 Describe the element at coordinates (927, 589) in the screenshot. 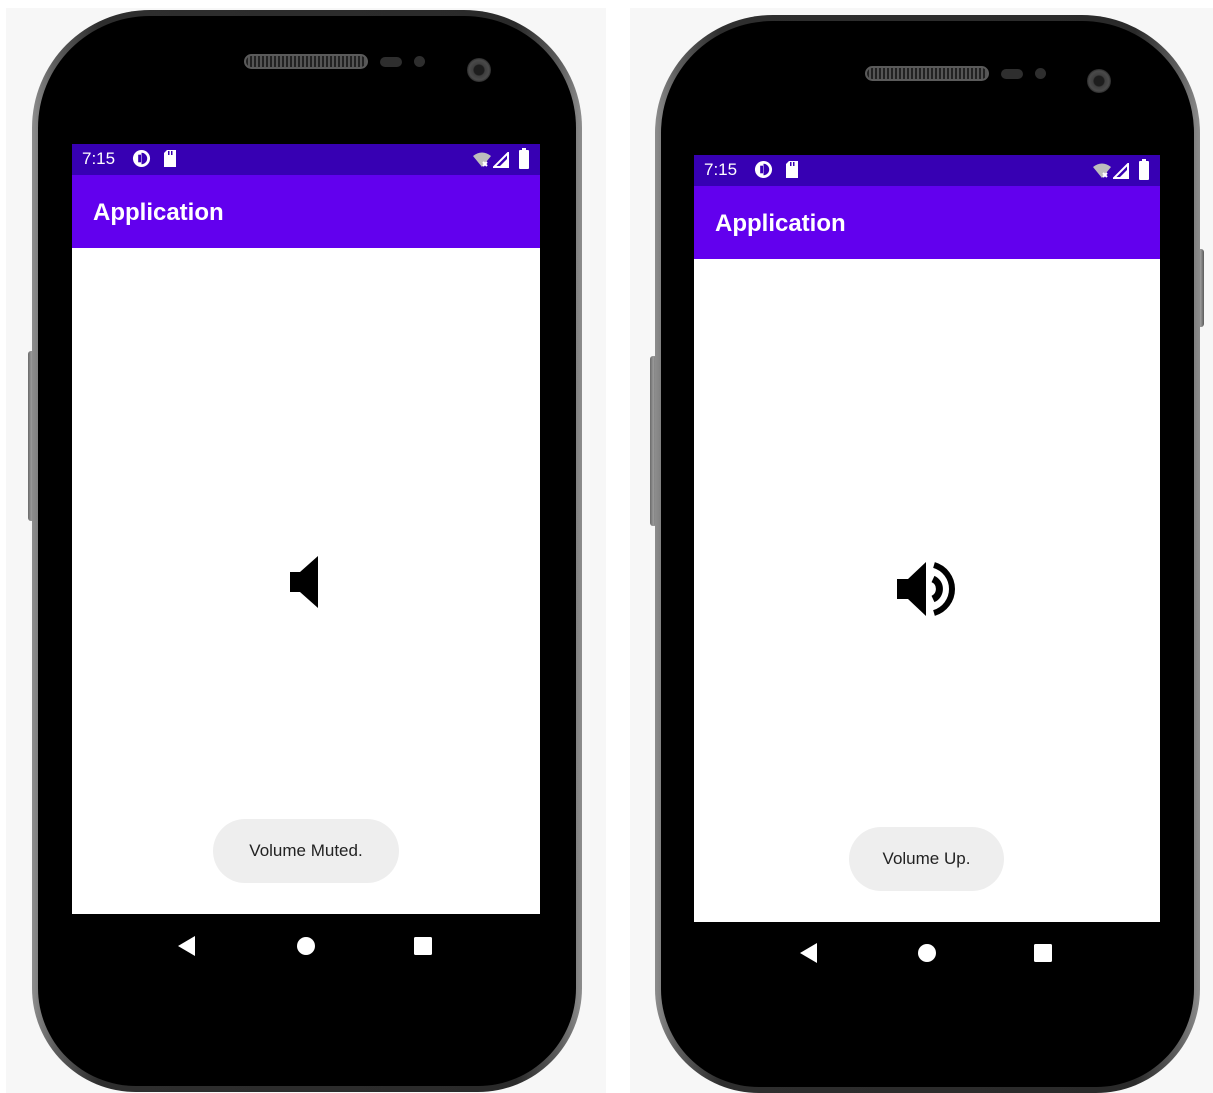

I see `speaker-volume-up-icon` at that location.